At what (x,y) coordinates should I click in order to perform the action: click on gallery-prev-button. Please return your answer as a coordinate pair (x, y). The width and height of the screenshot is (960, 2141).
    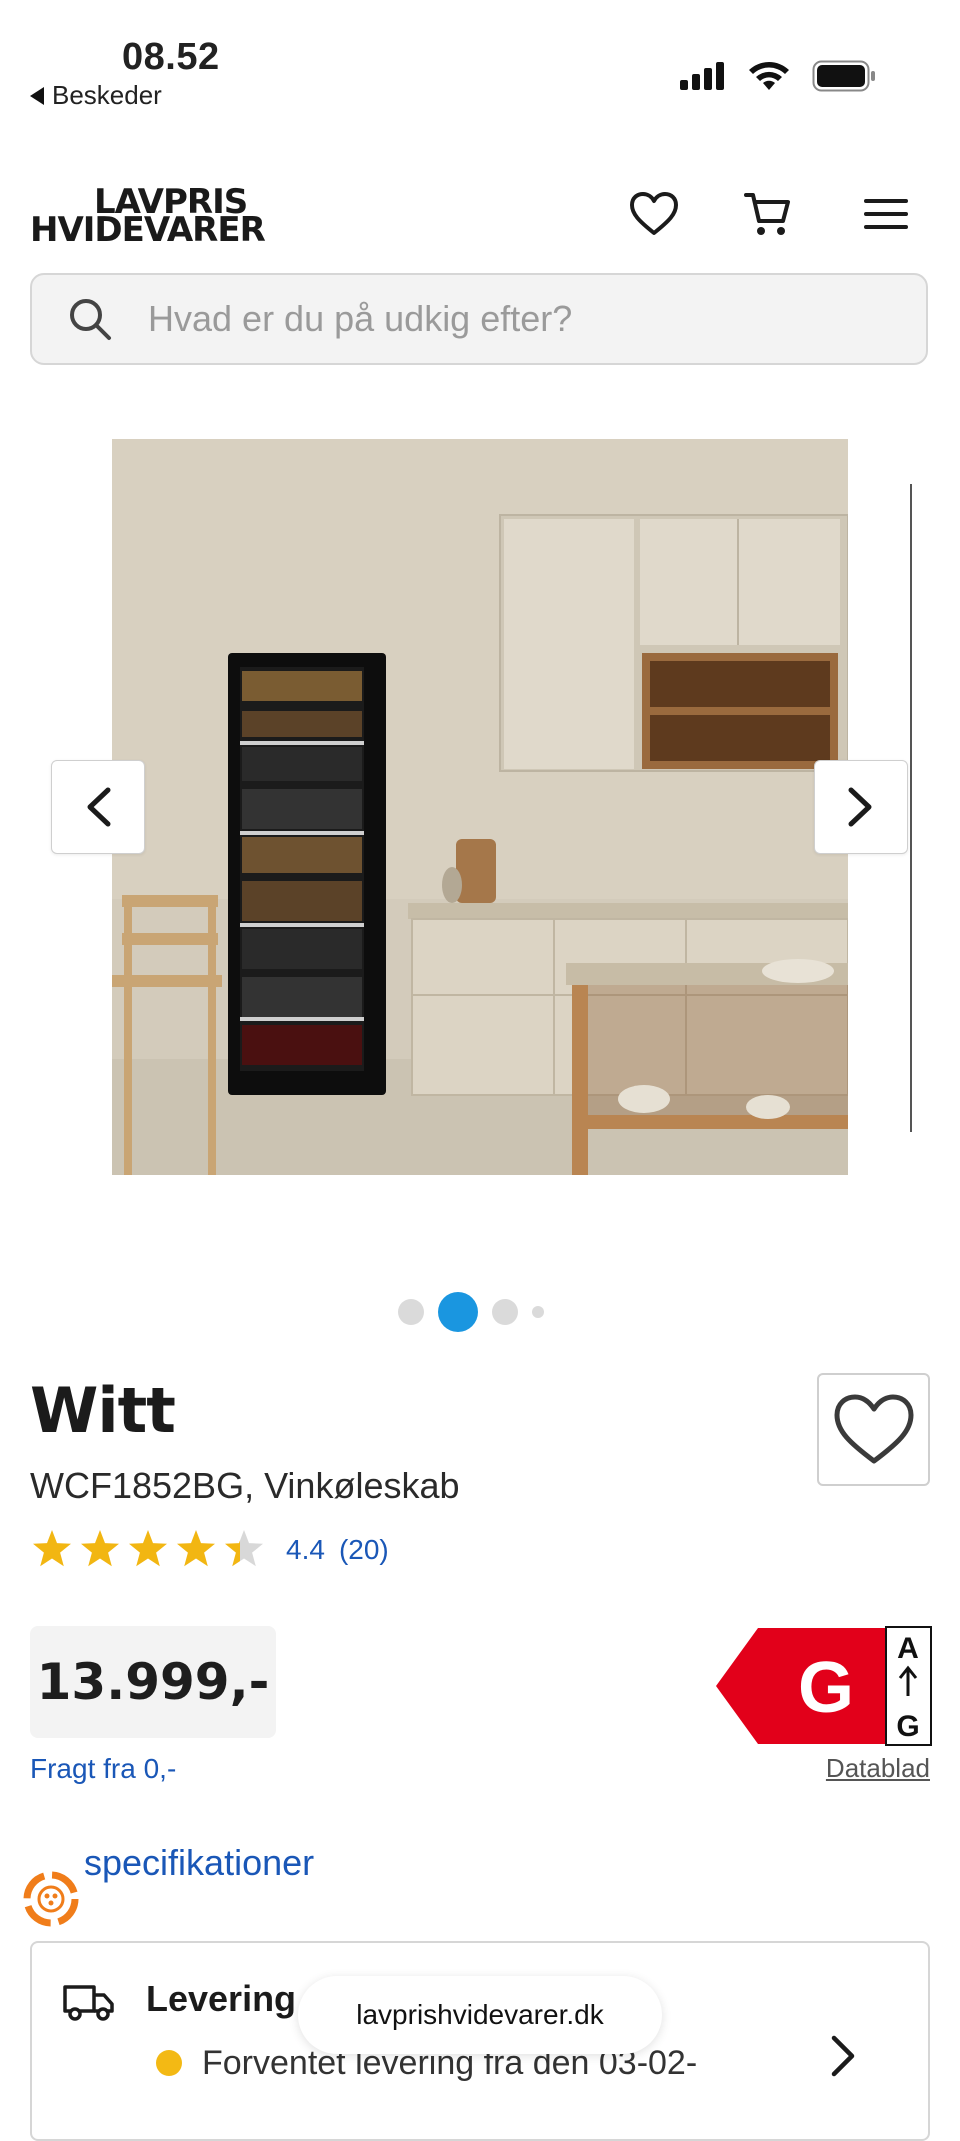
    Looking at the image, I should click on (98, 807).